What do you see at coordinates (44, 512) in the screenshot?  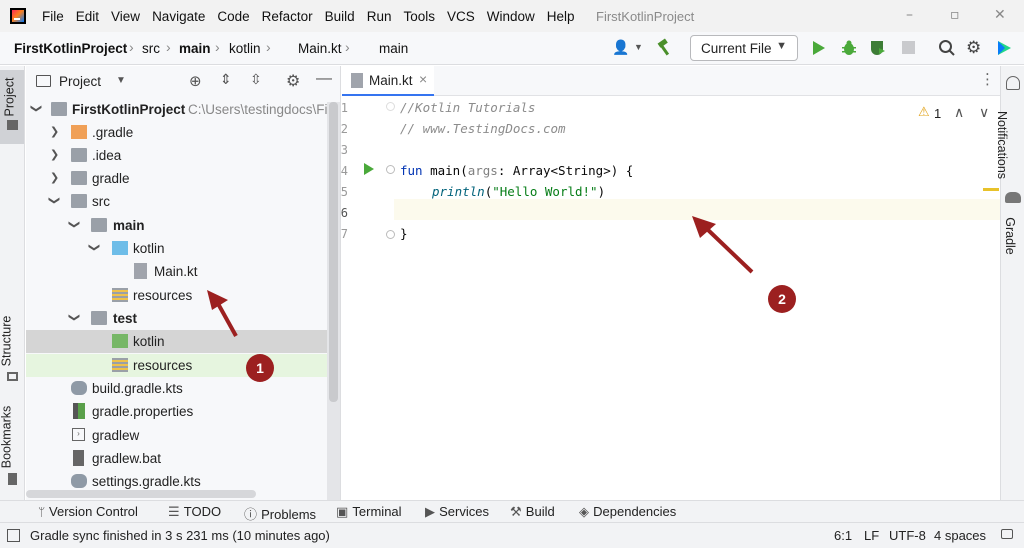 I see `branch-icon: ᛘ` at bounding box center [44, 512].